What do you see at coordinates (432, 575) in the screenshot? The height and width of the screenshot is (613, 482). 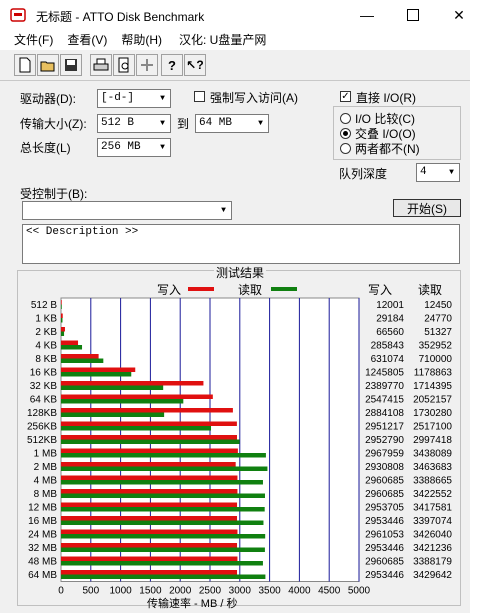 I see `read-value: 3429642` at bounding box center [432, 575].